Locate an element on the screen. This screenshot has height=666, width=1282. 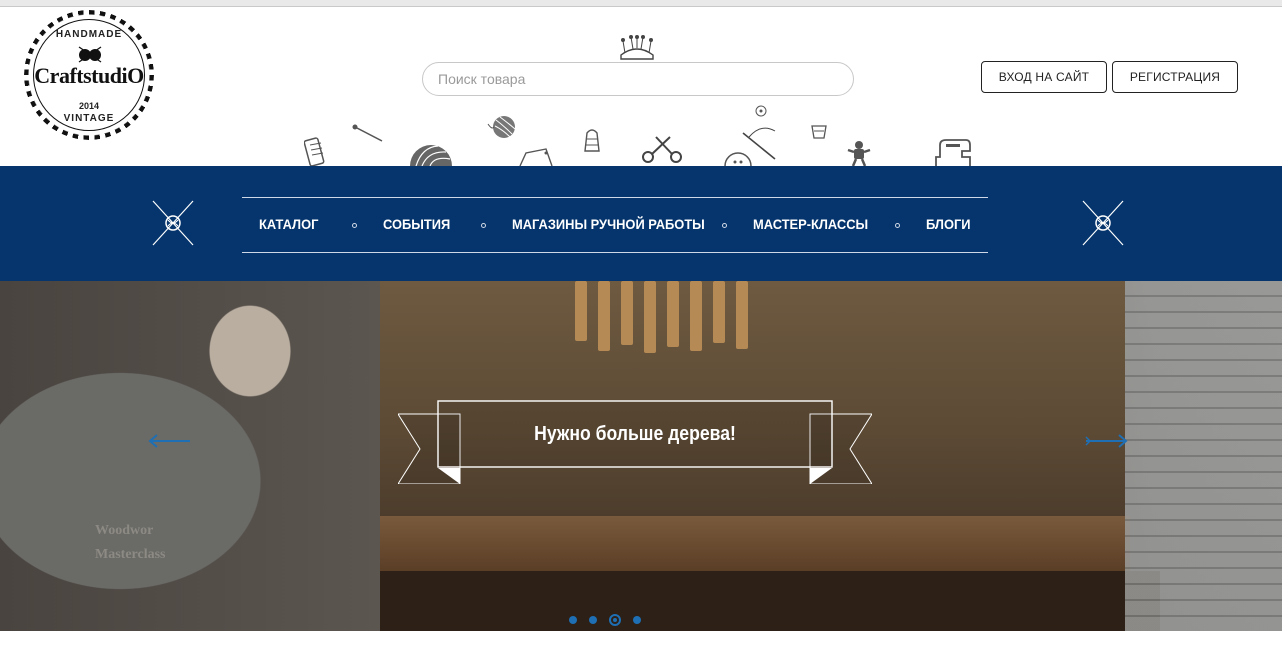
needle-thread-icon is located at coordinates (759, 132).